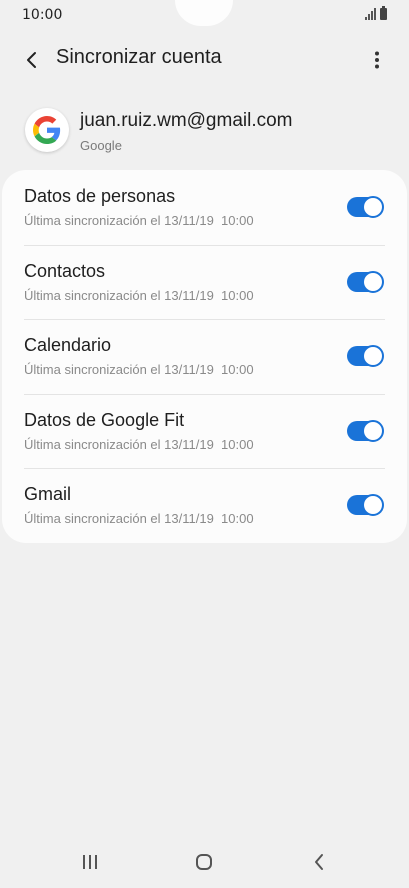  Describe the element at coordinates (104, 419) in the screenshot. I see `sync-item-label: Datos de Google Fit` at that location.